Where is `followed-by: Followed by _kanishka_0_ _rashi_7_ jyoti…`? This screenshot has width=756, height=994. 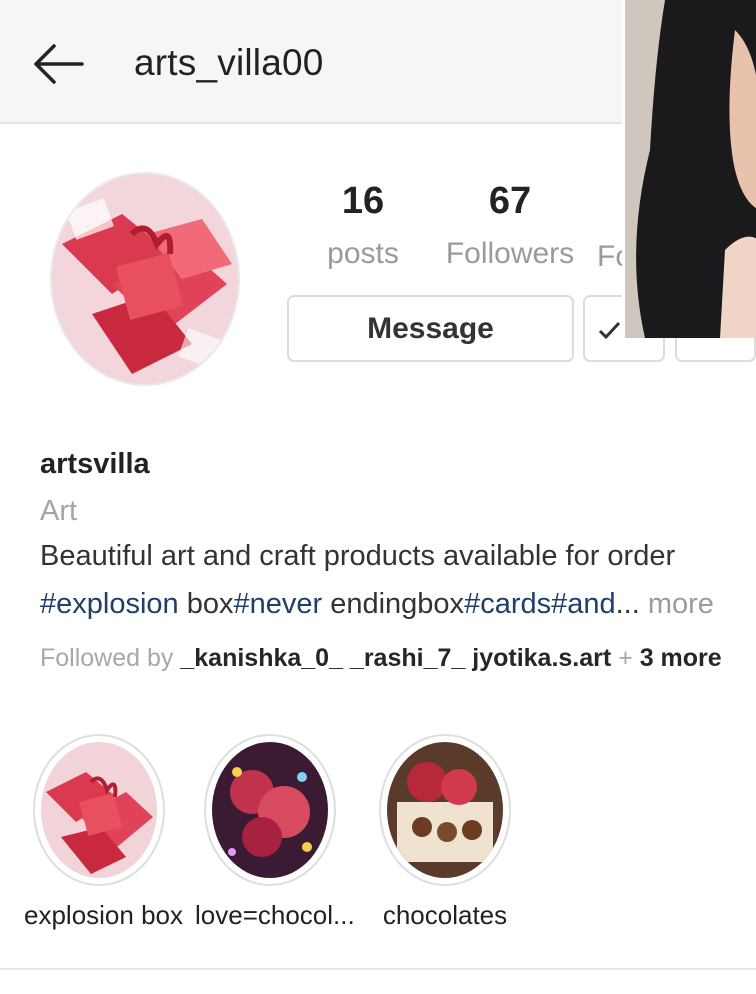
followed-by: Followed by _kanishka_0_ _rashi_7_ jyoti… is located at coordinates (381, 658).